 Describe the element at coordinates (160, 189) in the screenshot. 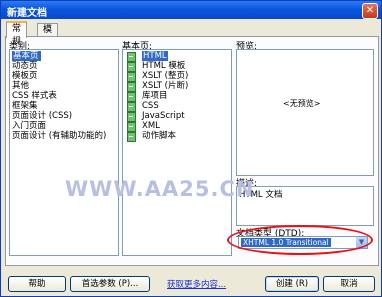

I see `watermark-text: WWW.AA25.CN` at that location.